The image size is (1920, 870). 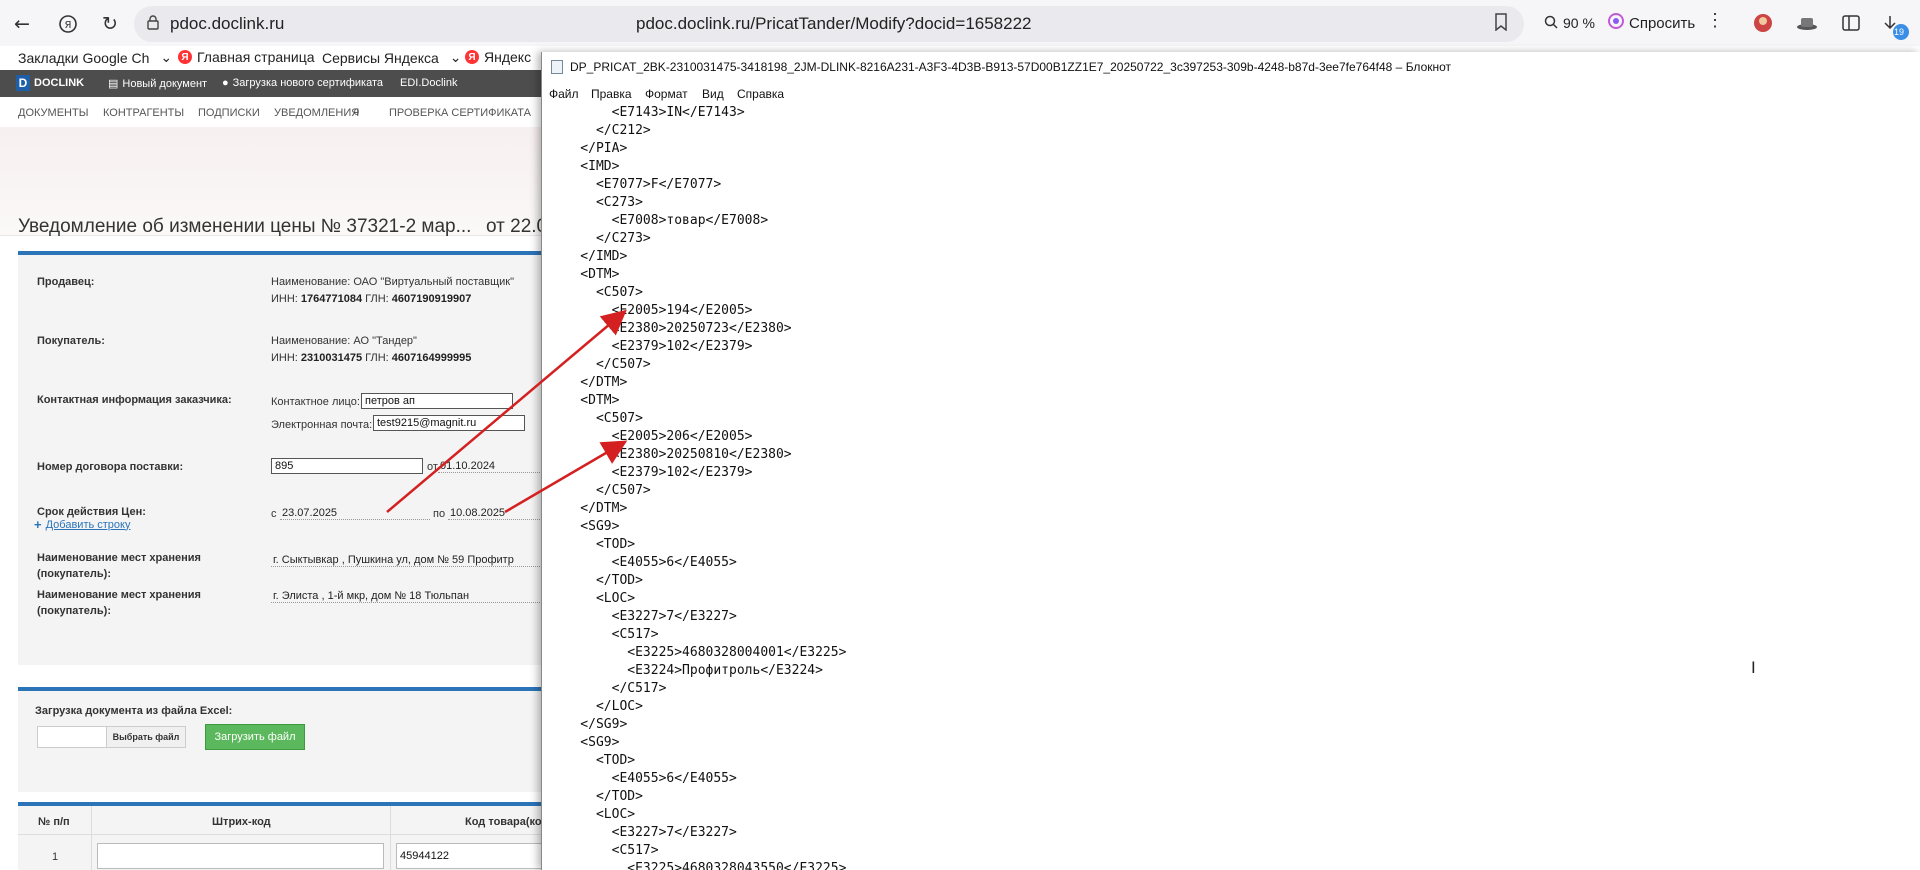 What do you see at coordinates (302, 83) in the screenshot?
I see `upload-certificate-link: ● Загрузка нового сертификата` at bounding box center [302, 83].